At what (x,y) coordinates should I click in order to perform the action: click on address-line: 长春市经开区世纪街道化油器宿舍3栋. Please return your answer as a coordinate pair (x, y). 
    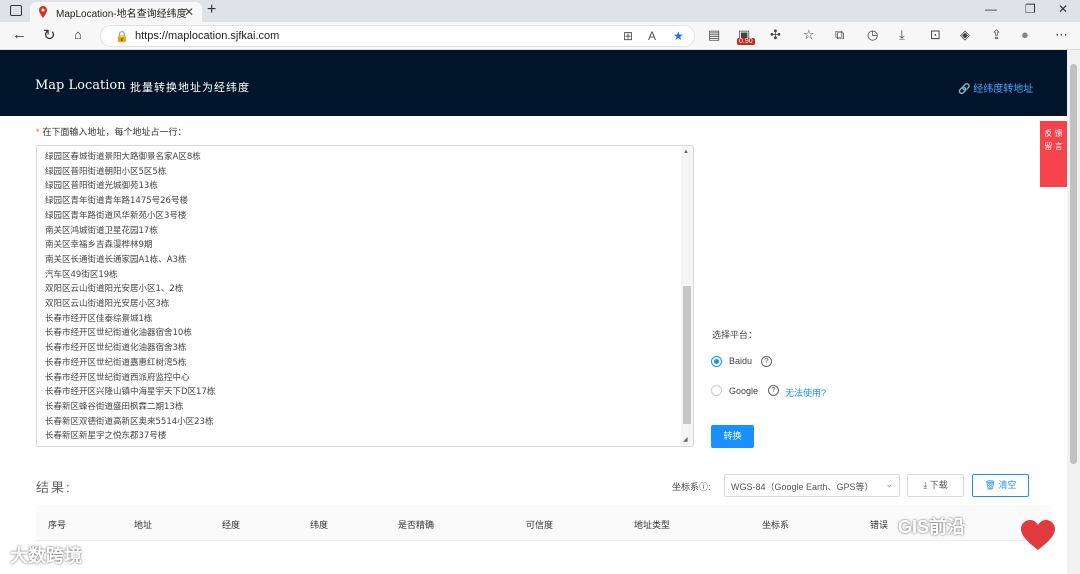
    Looking at the image, I should click on (116, 348).